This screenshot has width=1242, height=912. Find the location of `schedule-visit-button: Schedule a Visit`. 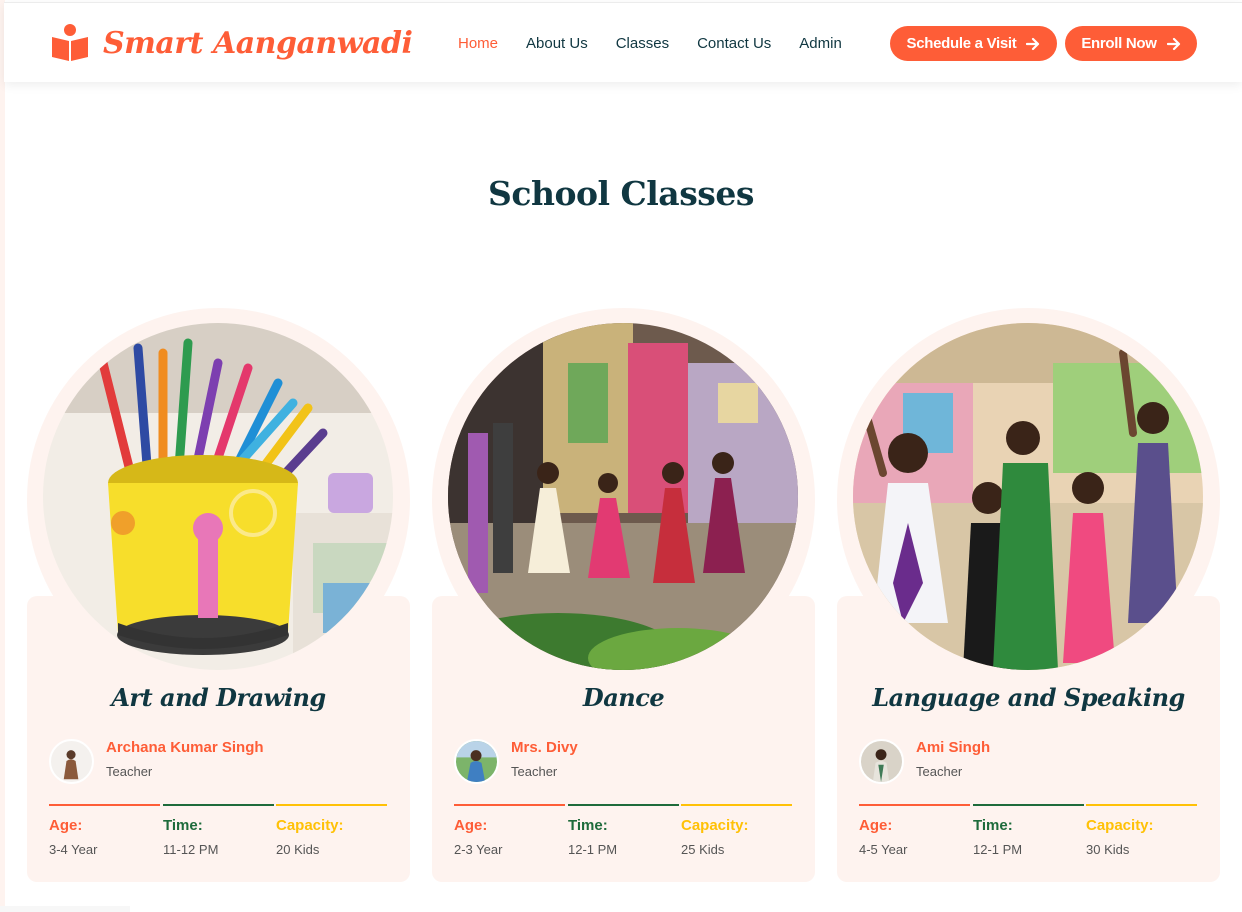

schedule-visit-button: Schedule a Visit is located at coordinates (973, 43).